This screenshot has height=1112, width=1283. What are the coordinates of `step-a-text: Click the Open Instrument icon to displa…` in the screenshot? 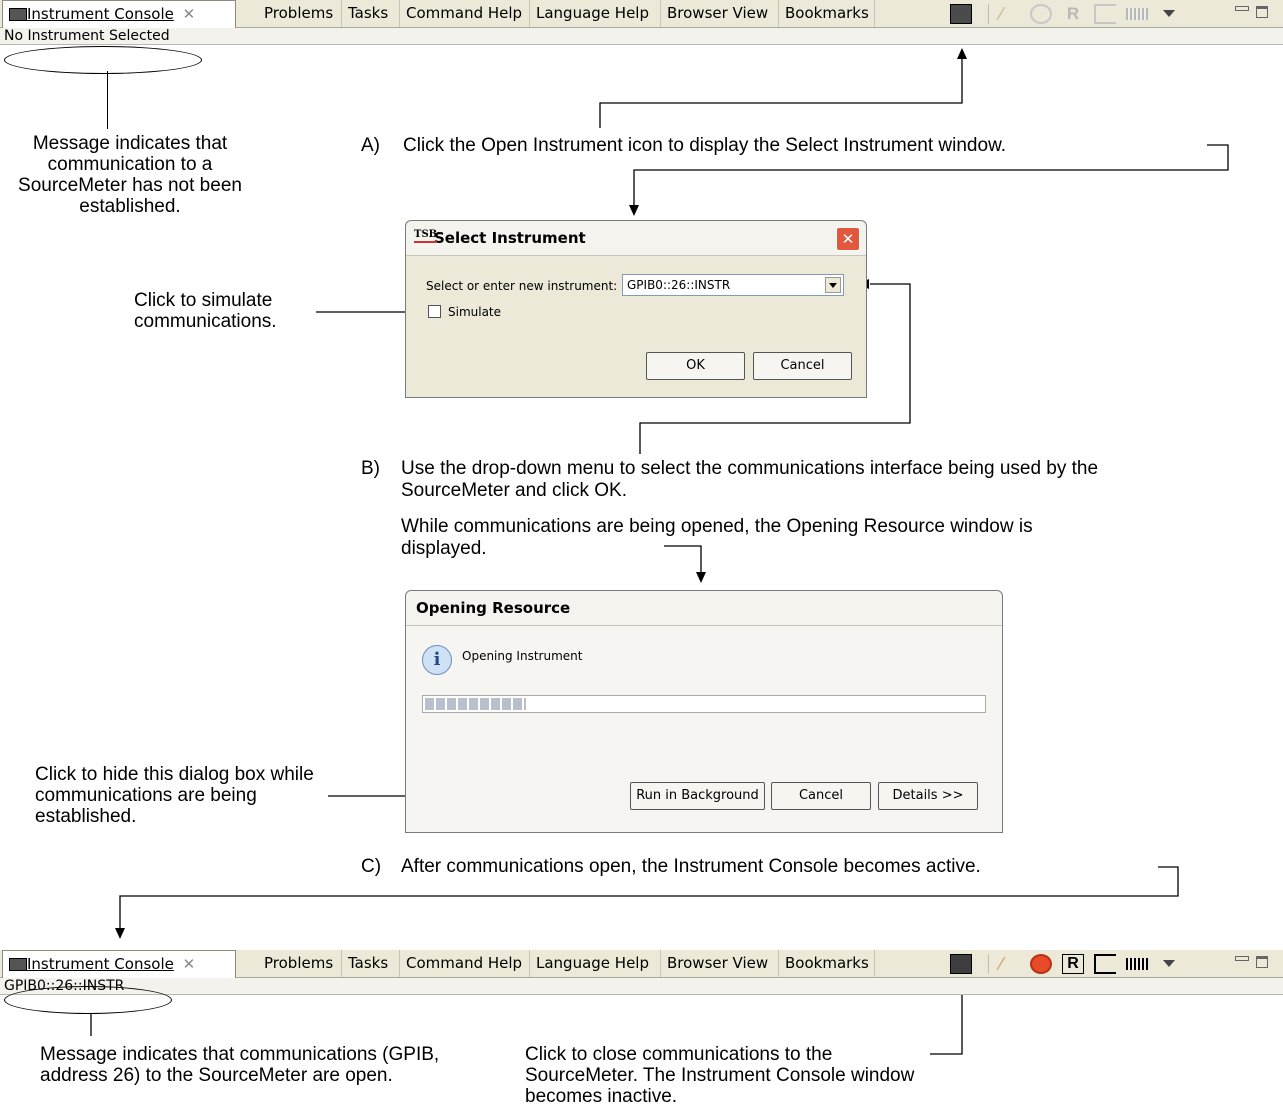 It's located at (705, 145).